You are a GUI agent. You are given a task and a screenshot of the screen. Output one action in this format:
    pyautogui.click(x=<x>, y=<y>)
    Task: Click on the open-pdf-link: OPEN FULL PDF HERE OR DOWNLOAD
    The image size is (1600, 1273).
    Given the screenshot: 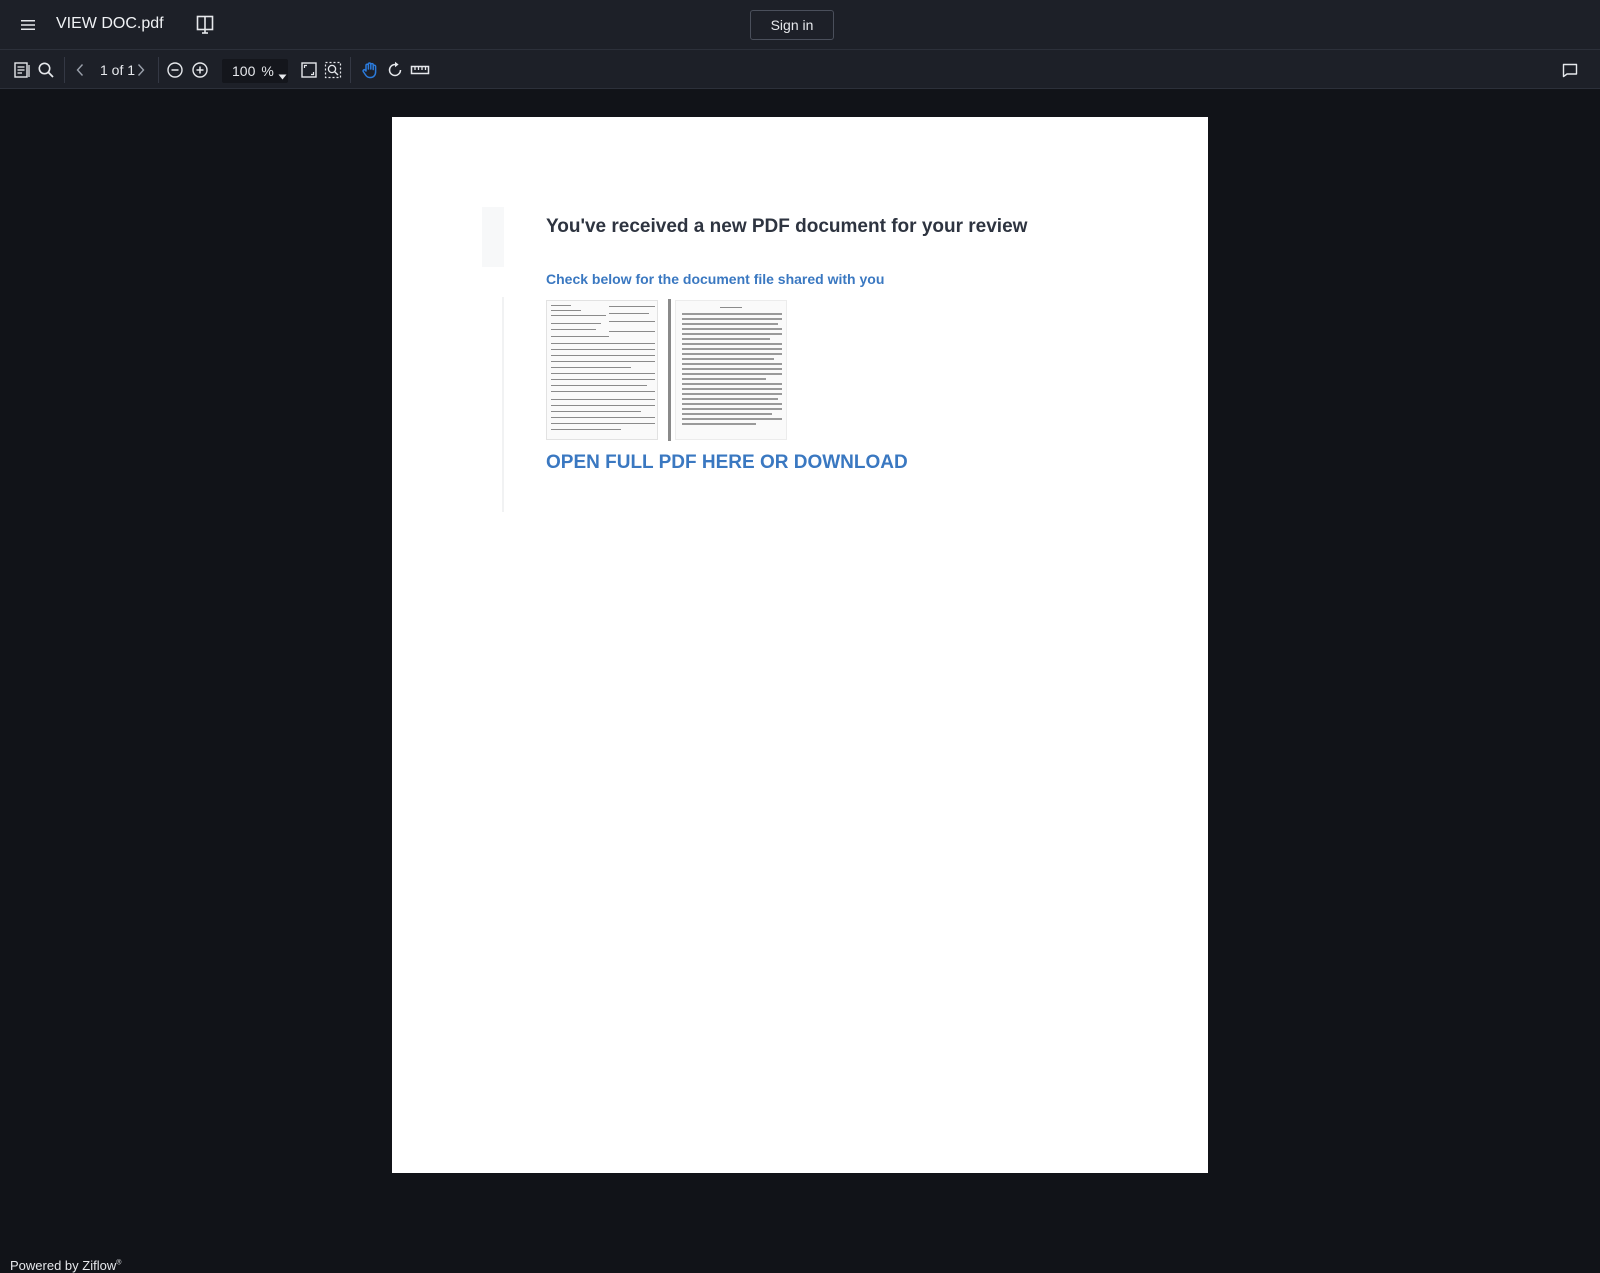 What is the action you would take?
    pyautogui.click(x=727, y=463)
    